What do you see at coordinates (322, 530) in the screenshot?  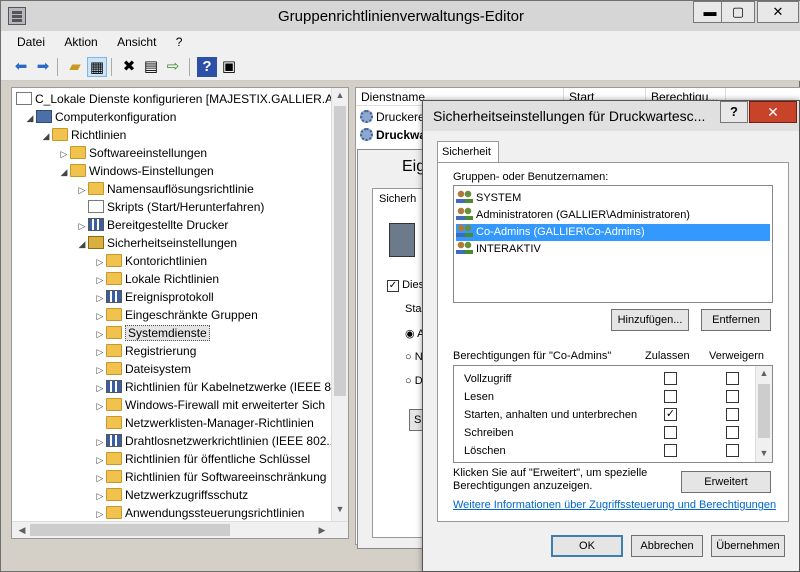 I see `scroll-right-icon: ▶` at bounding box center [322, 530].